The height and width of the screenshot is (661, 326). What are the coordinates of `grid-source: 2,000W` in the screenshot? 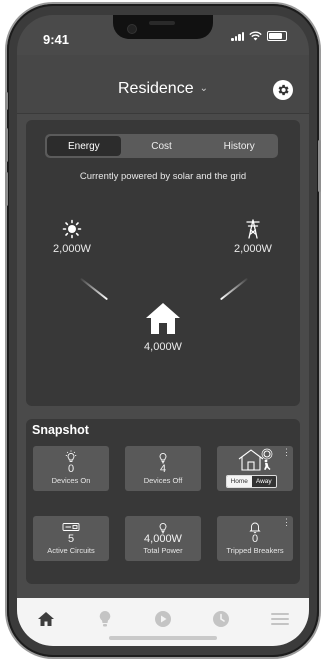 It's located at (253, 237).